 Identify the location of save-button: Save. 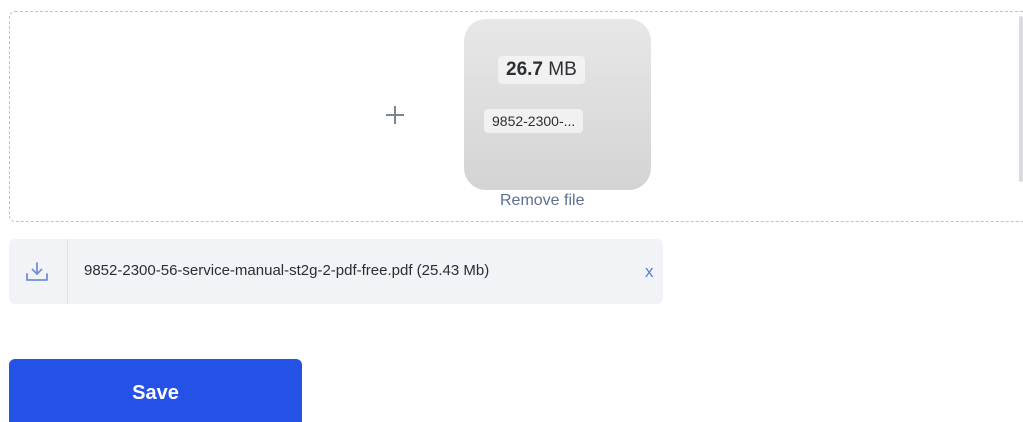
(155, 390).